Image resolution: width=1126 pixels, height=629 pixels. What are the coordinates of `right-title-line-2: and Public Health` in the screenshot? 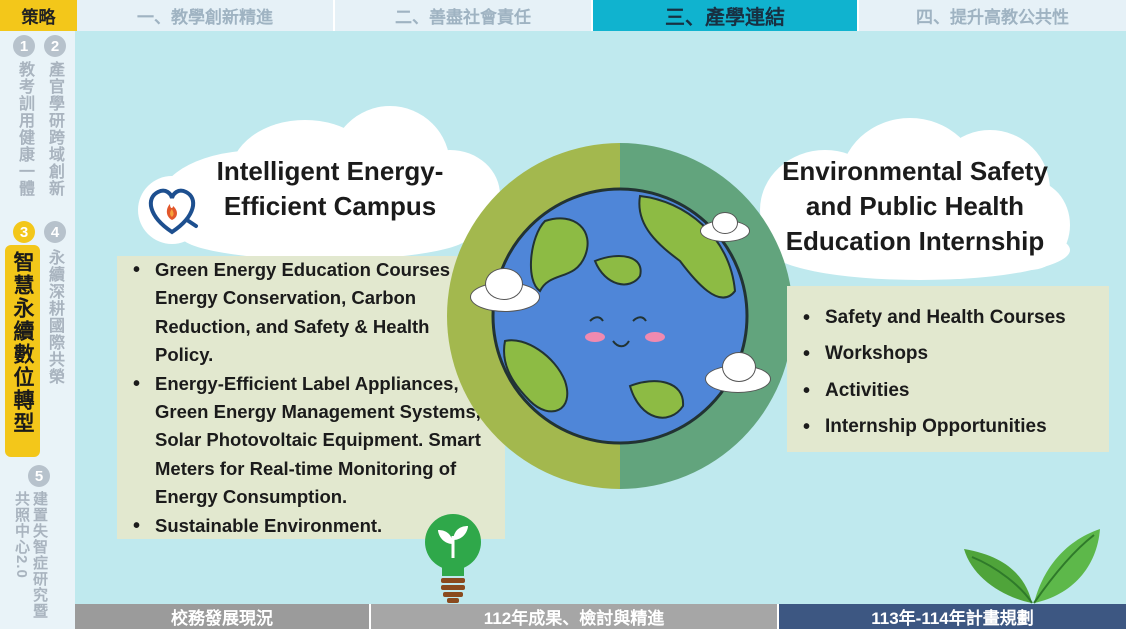 It's located at (915, 206).